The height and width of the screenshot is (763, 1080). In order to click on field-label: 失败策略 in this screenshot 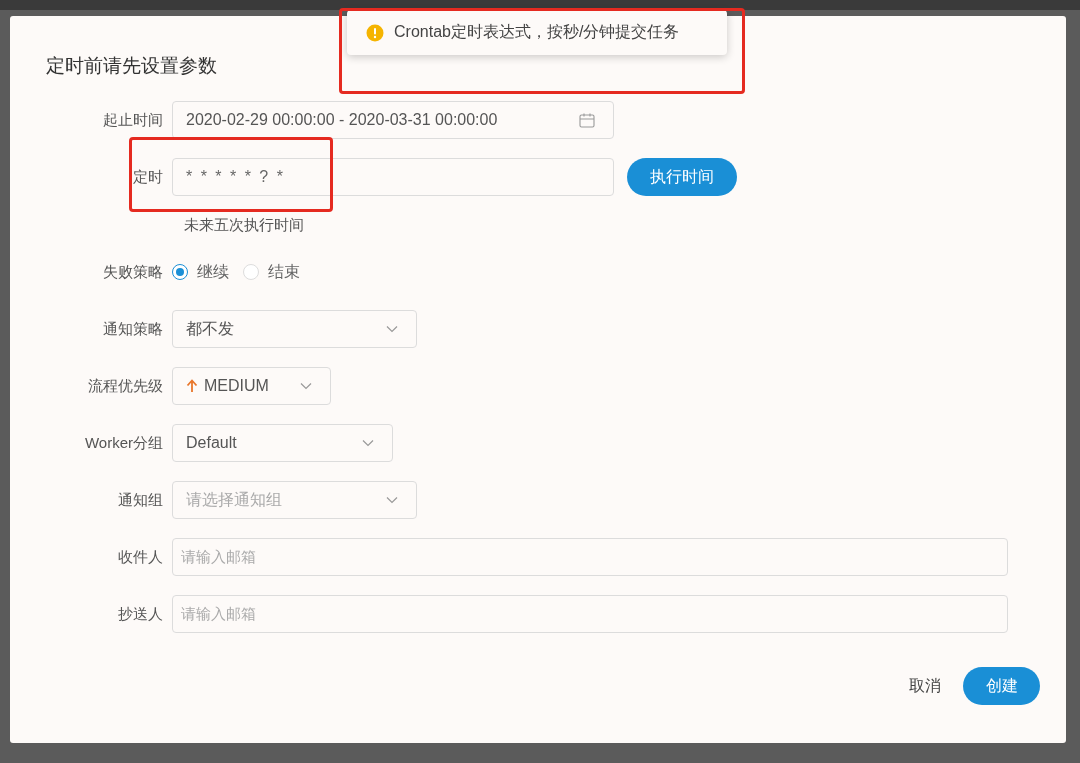, I will do `click(133, 271)`.